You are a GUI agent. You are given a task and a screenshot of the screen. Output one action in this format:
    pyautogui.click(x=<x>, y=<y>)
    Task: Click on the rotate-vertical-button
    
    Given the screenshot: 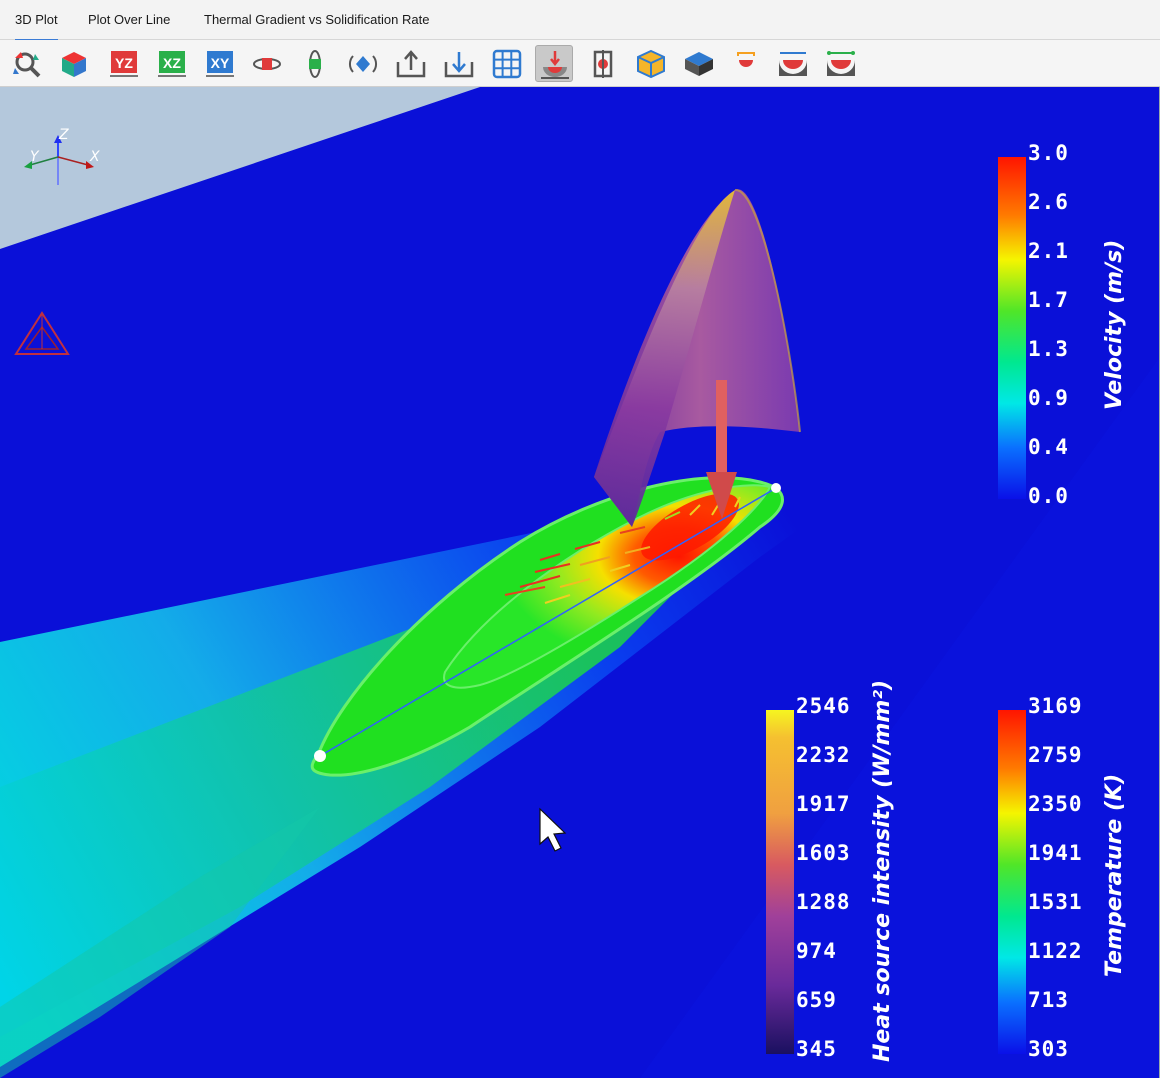 What is the action you would take?
    pyautogui.click(x=315, y=63)
    